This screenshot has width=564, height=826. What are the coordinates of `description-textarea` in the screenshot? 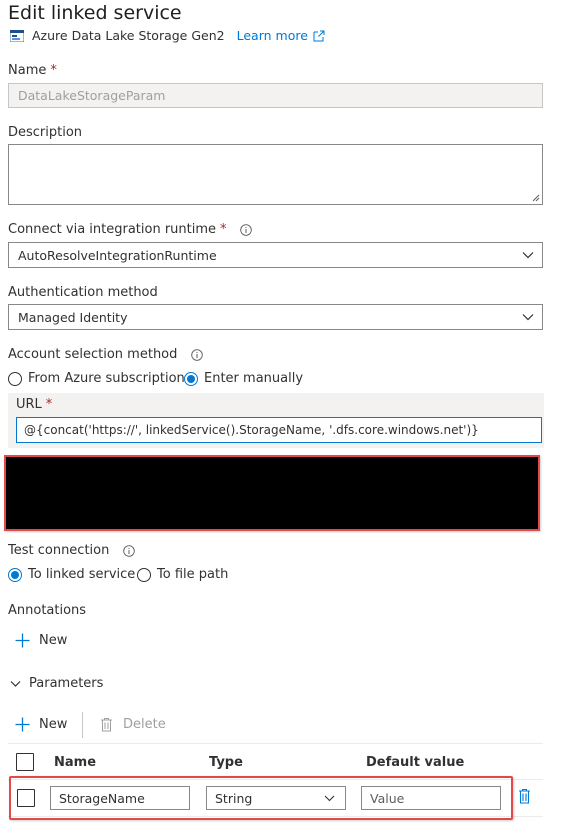 It's located at (275, 174).